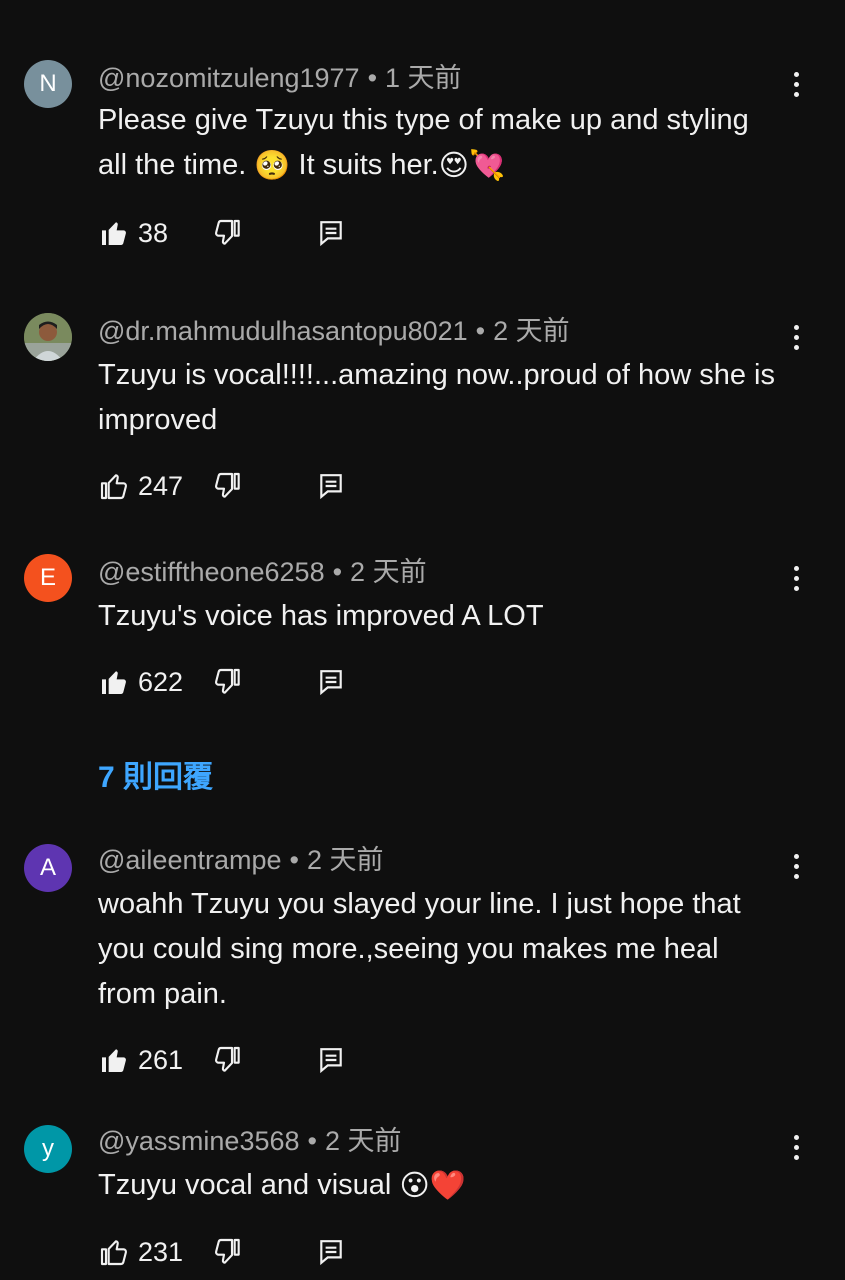  I want to click on comment-actions: 622, so click(228, 682).